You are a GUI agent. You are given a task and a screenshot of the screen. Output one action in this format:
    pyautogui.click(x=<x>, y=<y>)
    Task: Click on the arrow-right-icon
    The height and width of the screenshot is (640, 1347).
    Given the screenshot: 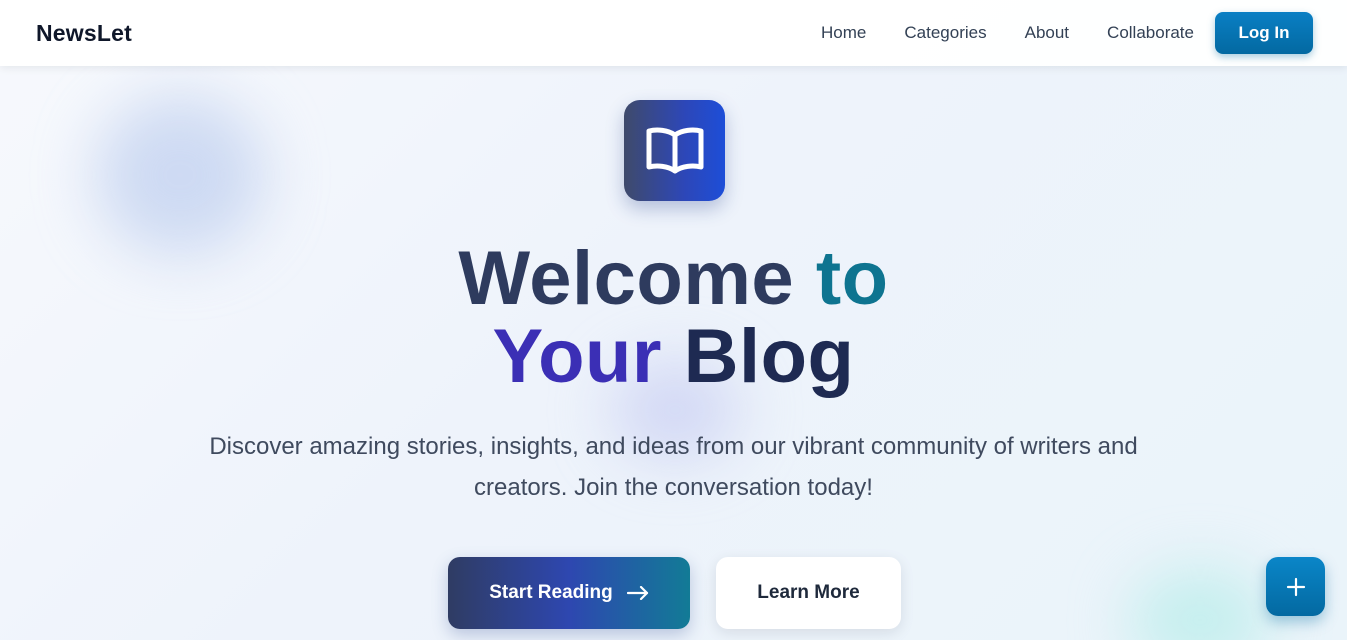 What is the action you would take?
    pyautogui.click(x=637, y=593)
    